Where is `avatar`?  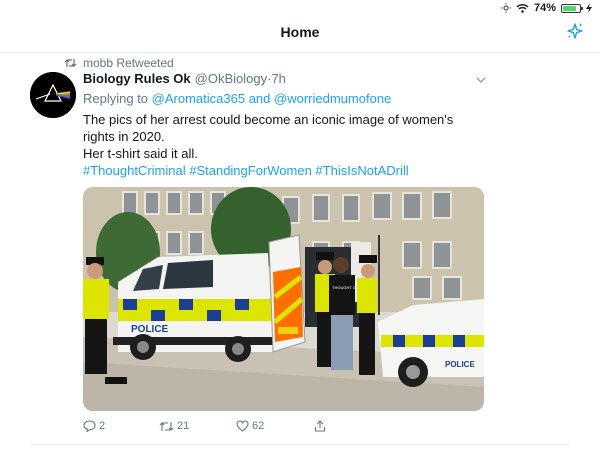 avatar is located at coordinates (53, 95).